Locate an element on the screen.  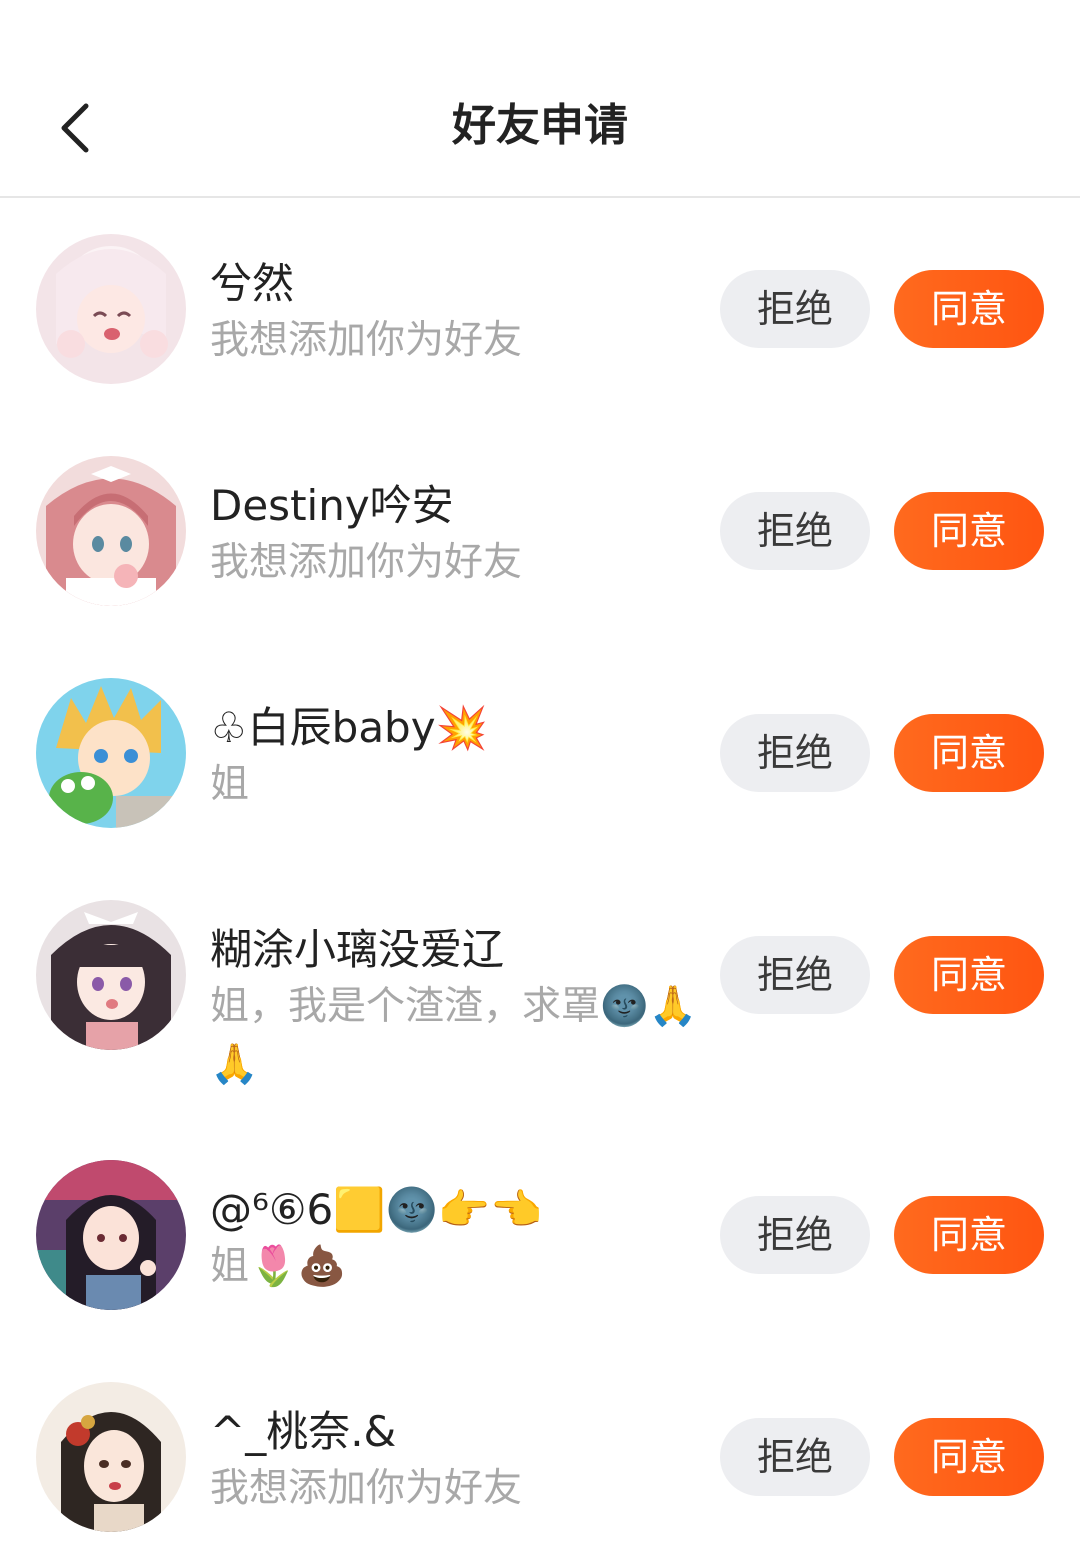
request-message: 姐，我是个渣渣，求罩🌚🙏🙏 is located at coordinates (454, 1035).